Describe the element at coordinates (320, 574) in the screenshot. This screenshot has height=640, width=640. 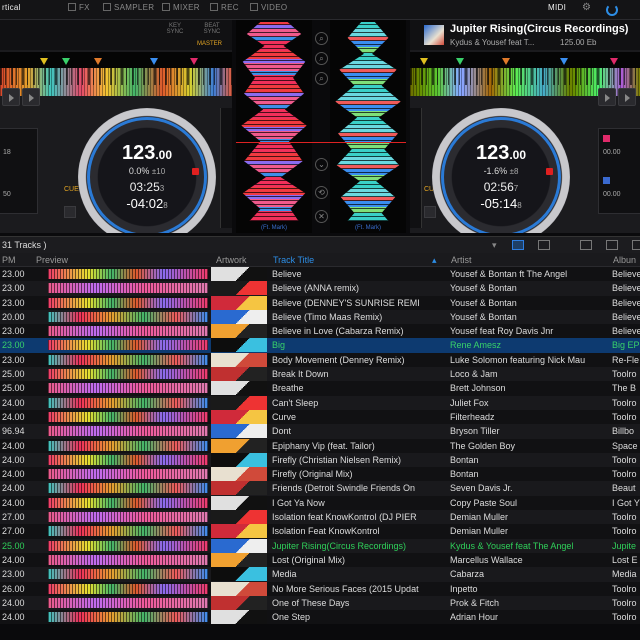
I see `track-row: 23.00 Media Cabarza Media` at that location.